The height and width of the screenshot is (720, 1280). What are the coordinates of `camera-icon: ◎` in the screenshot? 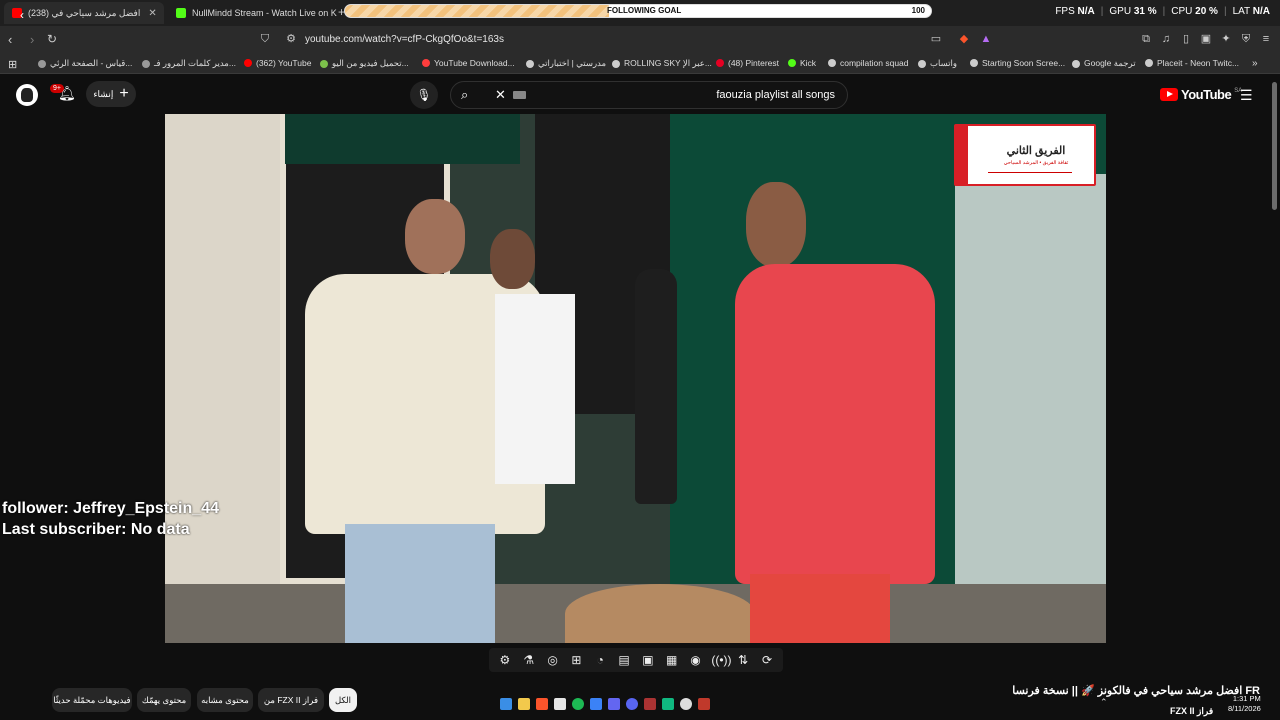 It's located at (553, 660).